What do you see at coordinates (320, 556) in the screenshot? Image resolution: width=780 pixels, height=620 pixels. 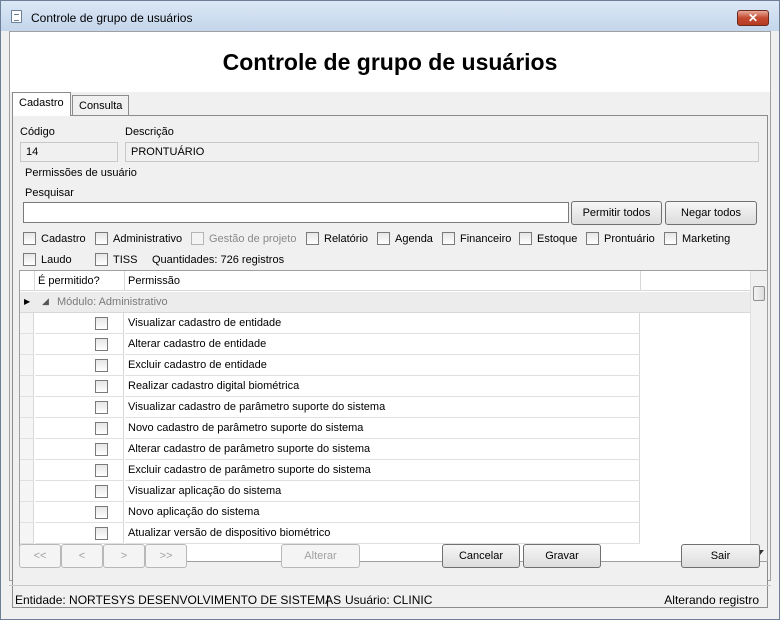 I see `alterar-button: Alterar` at bounding box center [320, 556].